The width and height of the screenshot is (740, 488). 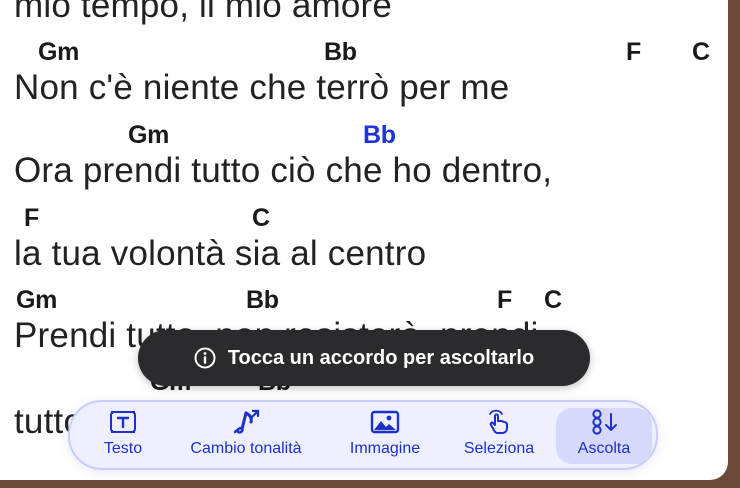 I want to click on tool-testo-button: Testo, so click(x=123, y=436).